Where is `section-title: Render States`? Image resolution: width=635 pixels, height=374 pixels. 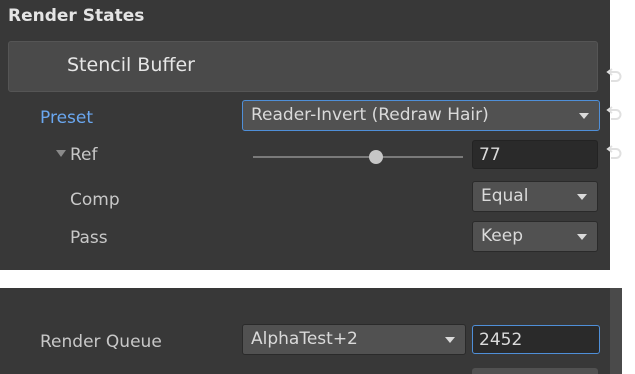
section-title: Render States is located at coordinates (76, 16).